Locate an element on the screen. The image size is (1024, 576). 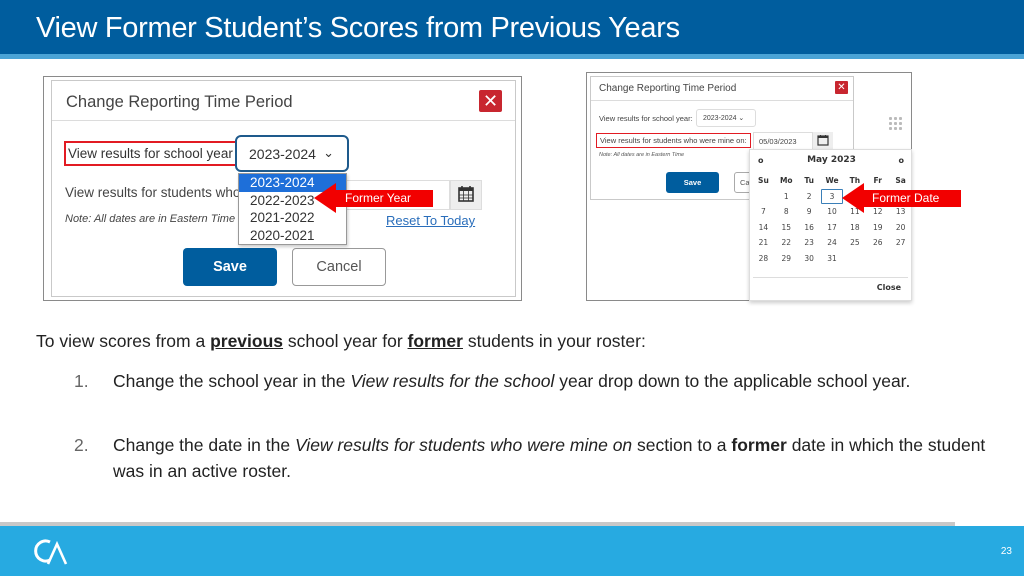
next-month-icon: o is located at coordinates (902, 160).